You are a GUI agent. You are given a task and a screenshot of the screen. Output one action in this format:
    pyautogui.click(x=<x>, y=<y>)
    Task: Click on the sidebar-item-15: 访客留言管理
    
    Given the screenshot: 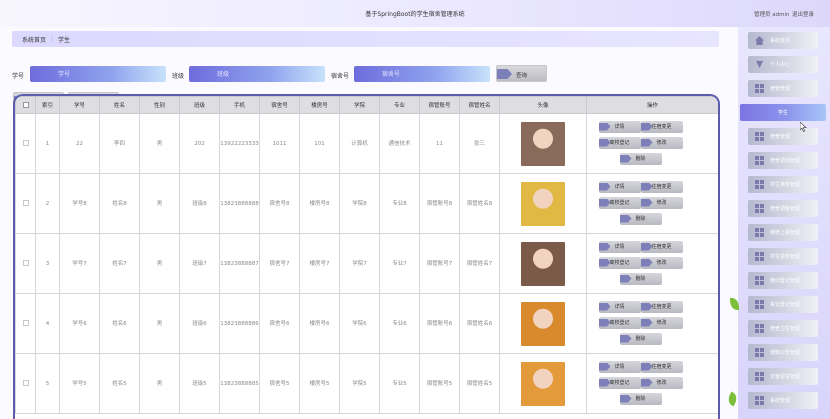 What is the action you would take?
    pyautogui.click(x=783, y=376)
    